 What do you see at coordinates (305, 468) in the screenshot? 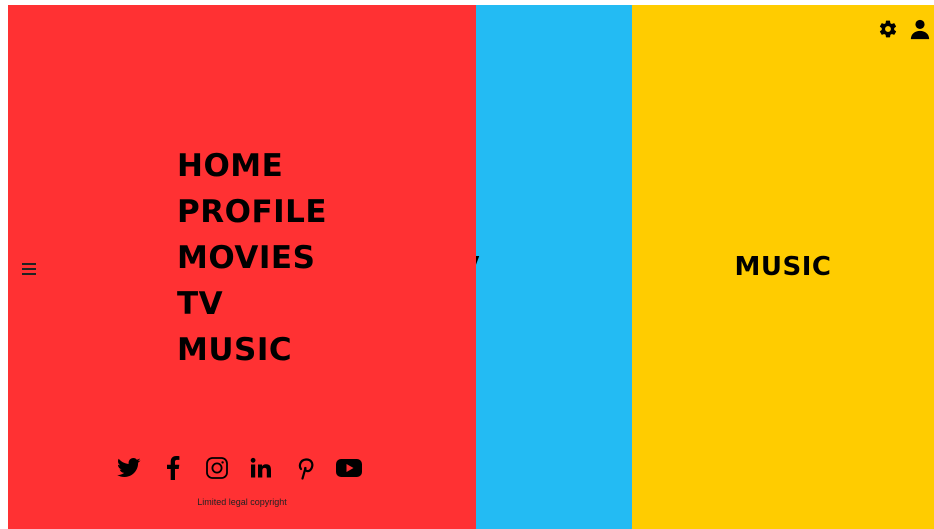
I see `pinterest-icon` at bounding box center [305, 468].